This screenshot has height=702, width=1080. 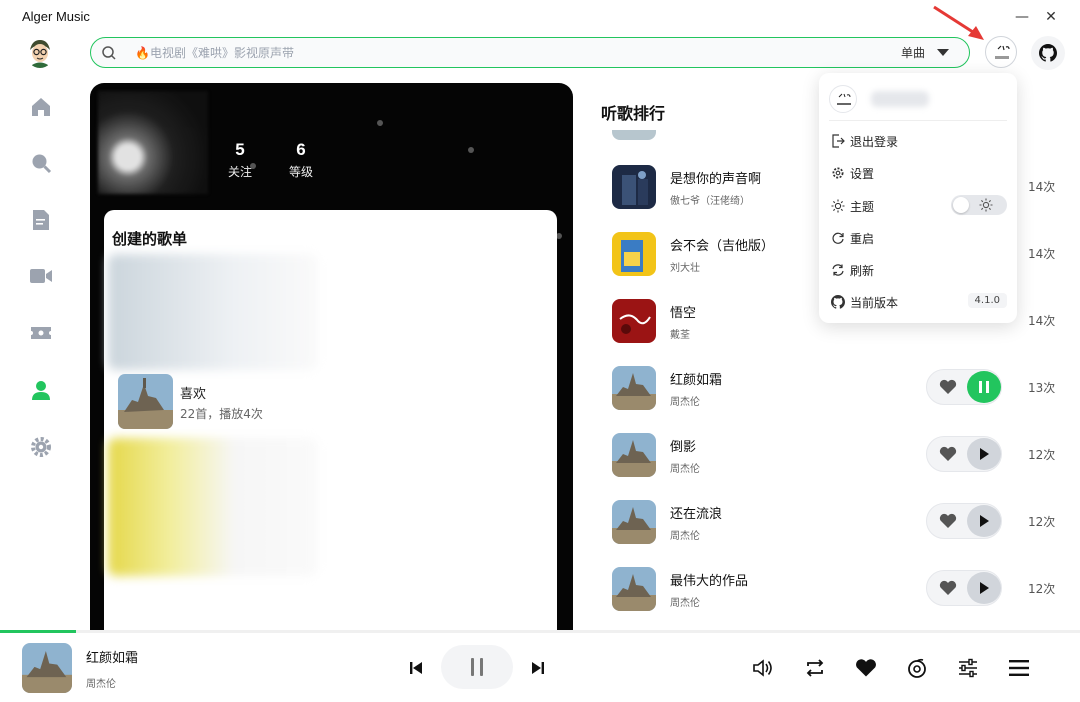 I want to click on skip-next-icon, so click(x=538, y=668).